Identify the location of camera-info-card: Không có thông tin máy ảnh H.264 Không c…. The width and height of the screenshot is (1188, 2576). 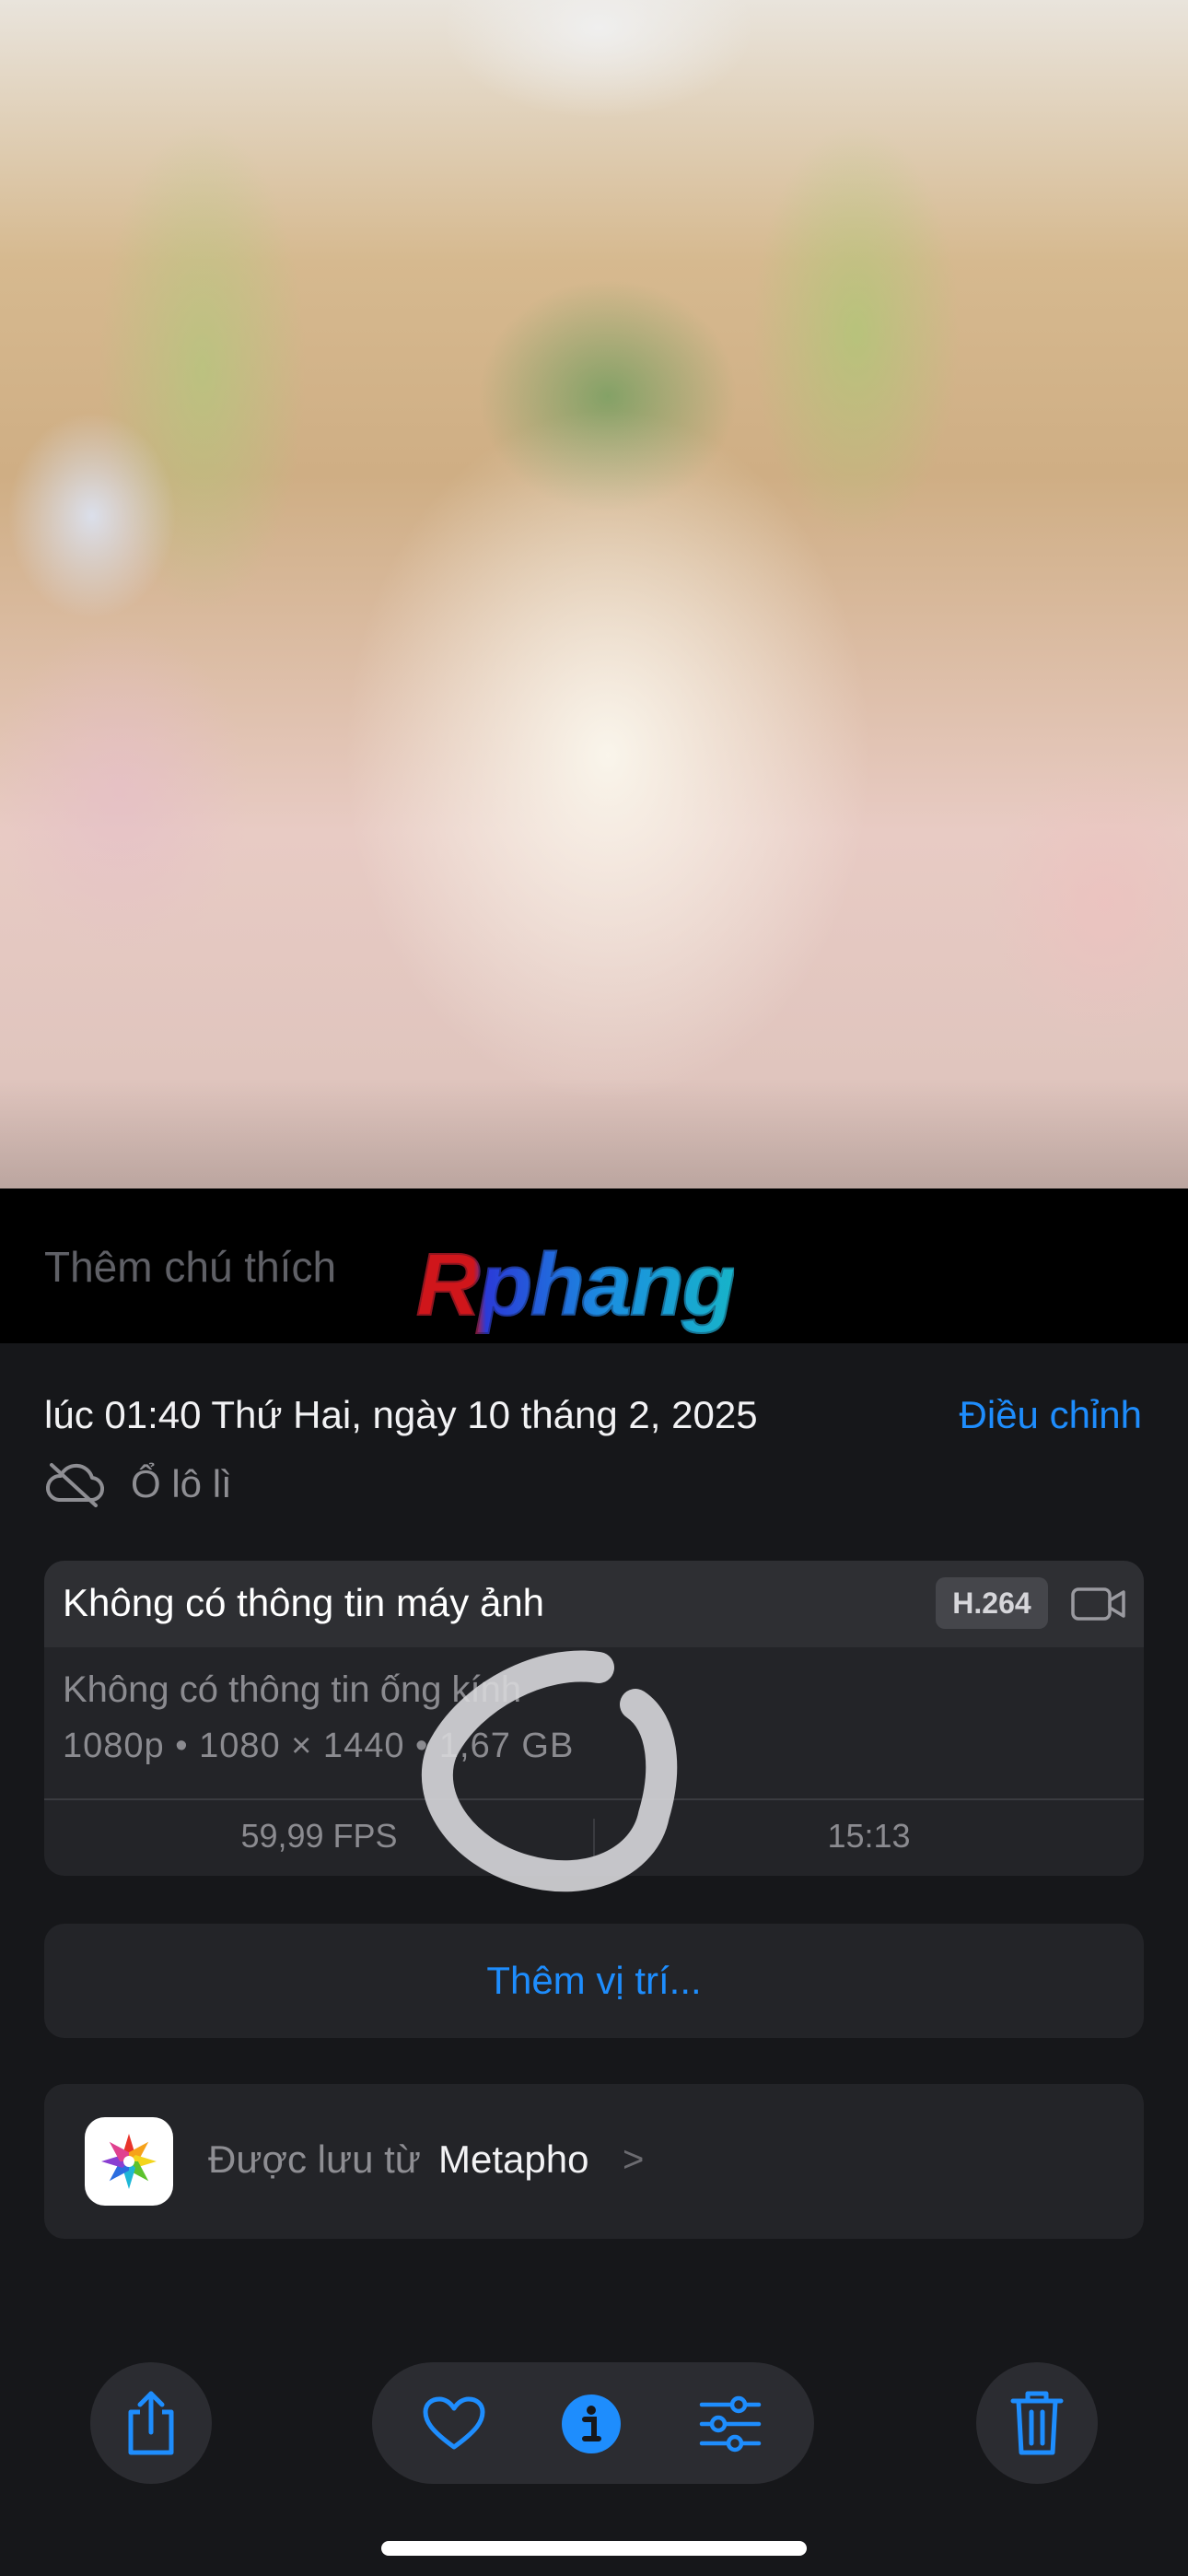
(594, 1718).